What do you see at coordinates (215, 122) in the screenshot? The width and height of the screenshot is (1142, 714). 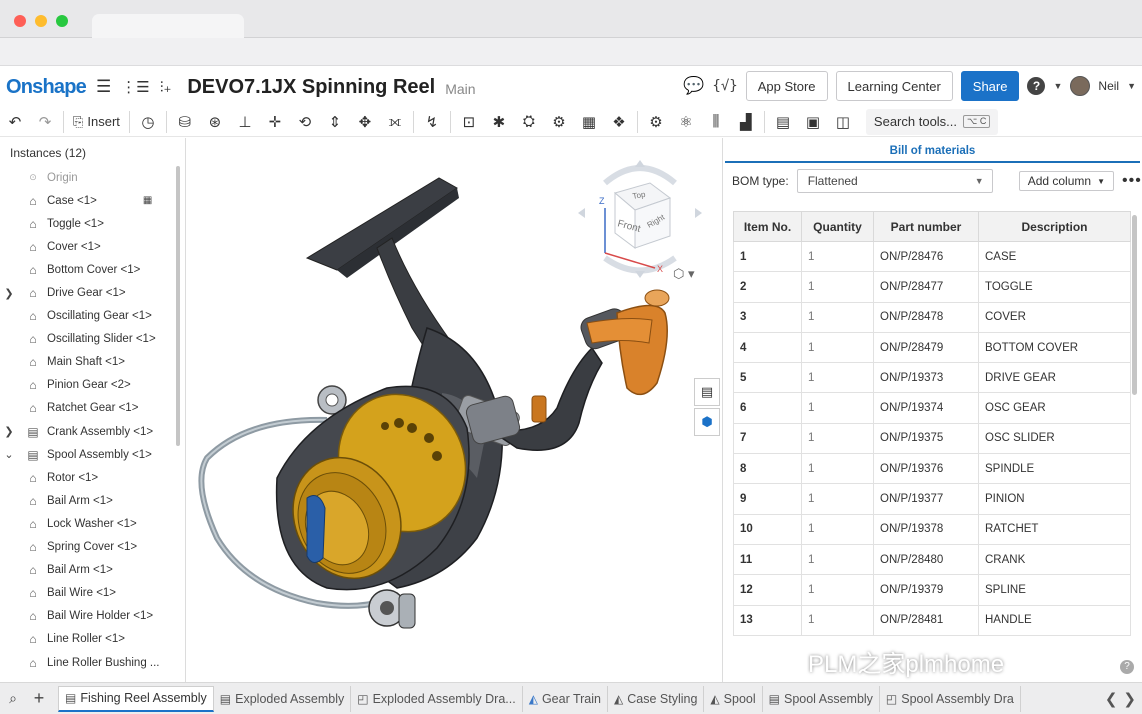 I see `replicate-icon: ⊛` at bounding box center [215, 122].